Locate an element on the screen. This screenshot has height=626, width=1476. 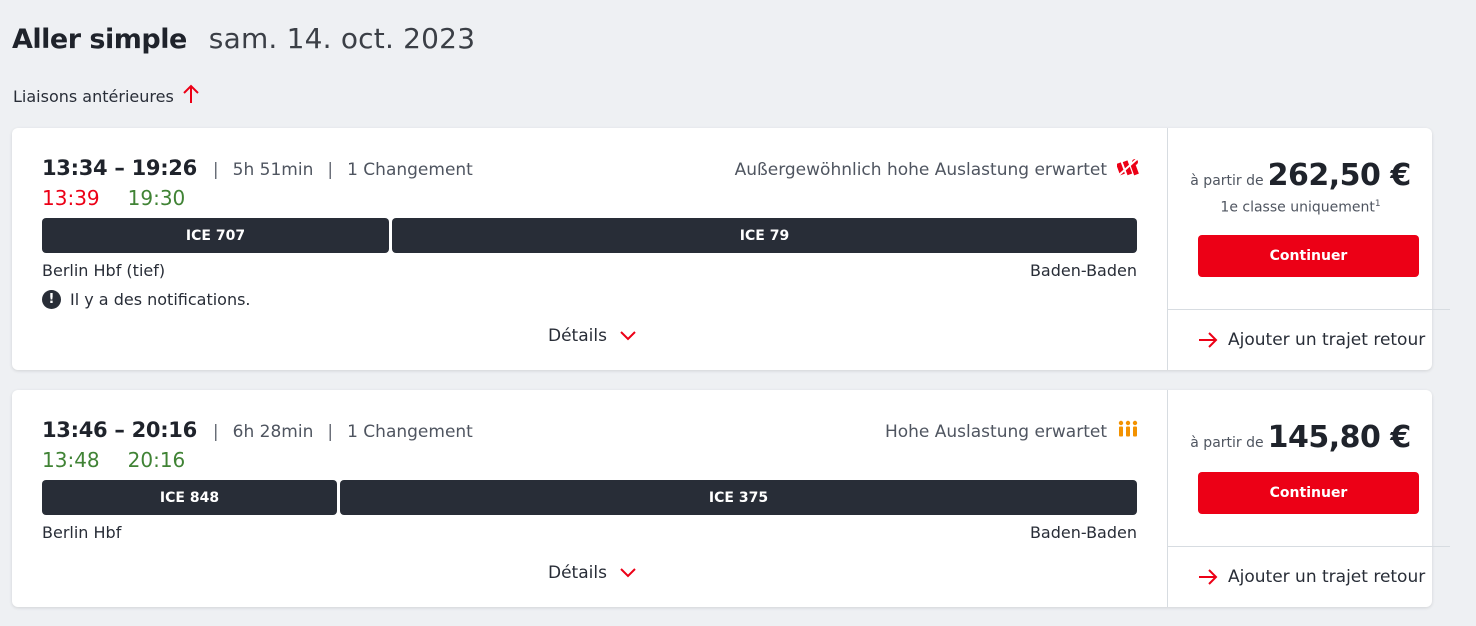
realtime-times: 13:39 19:30 is located at coordinates (127, 198).